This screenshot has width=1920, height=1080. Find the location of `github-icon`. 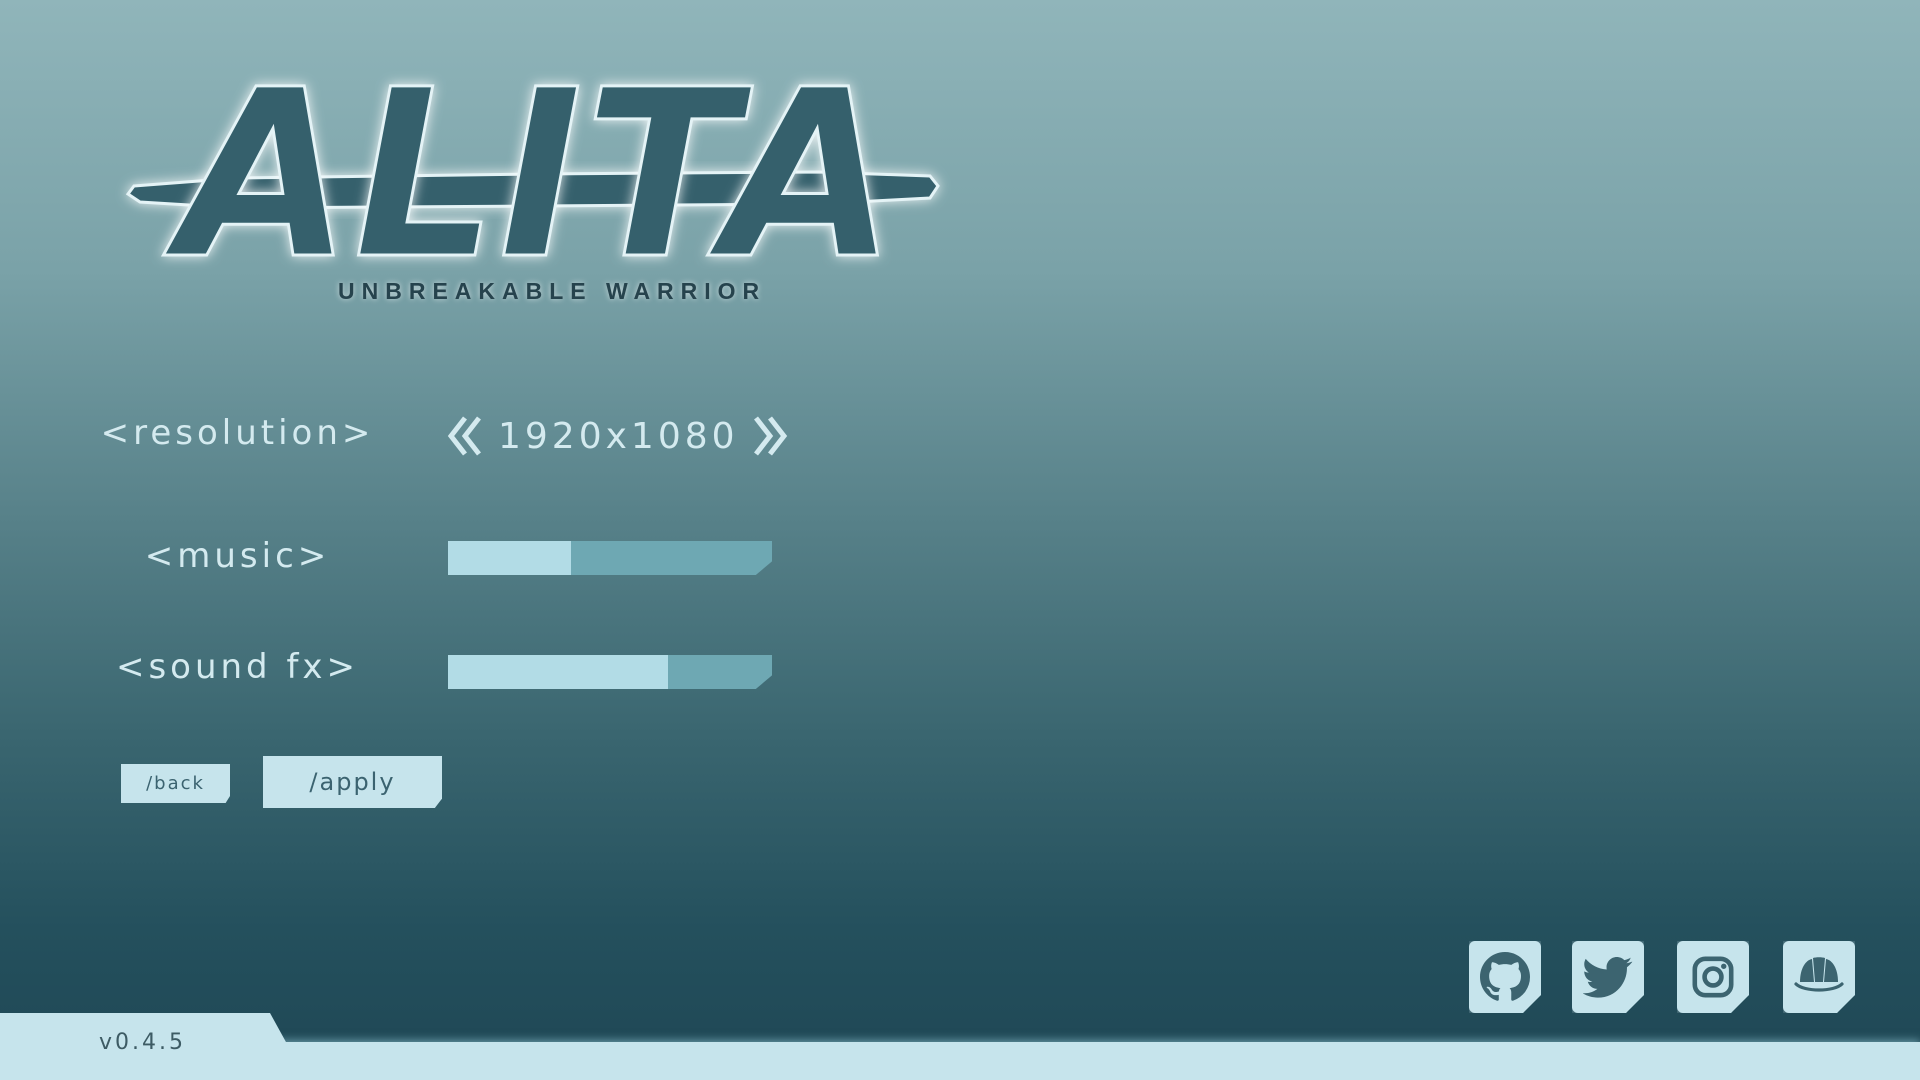

github-icon is located at coordinates (1505, 976).